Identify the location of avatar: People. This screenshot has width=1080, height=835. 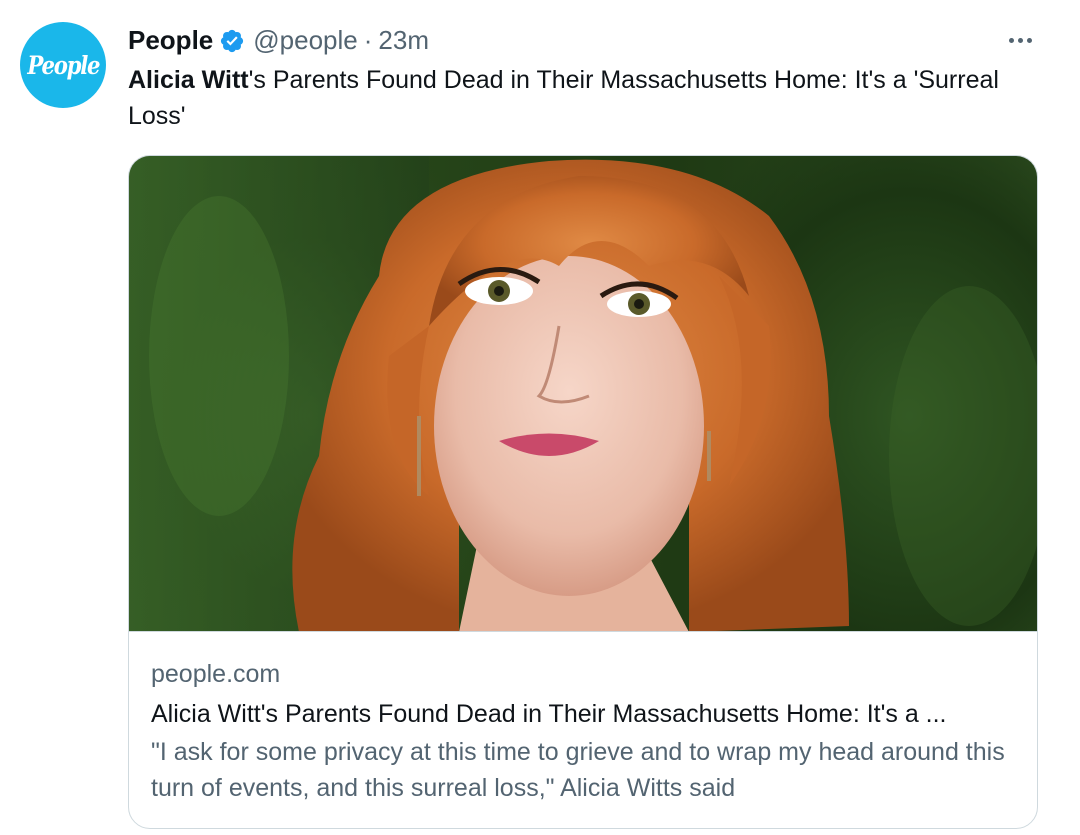
(63, 65).